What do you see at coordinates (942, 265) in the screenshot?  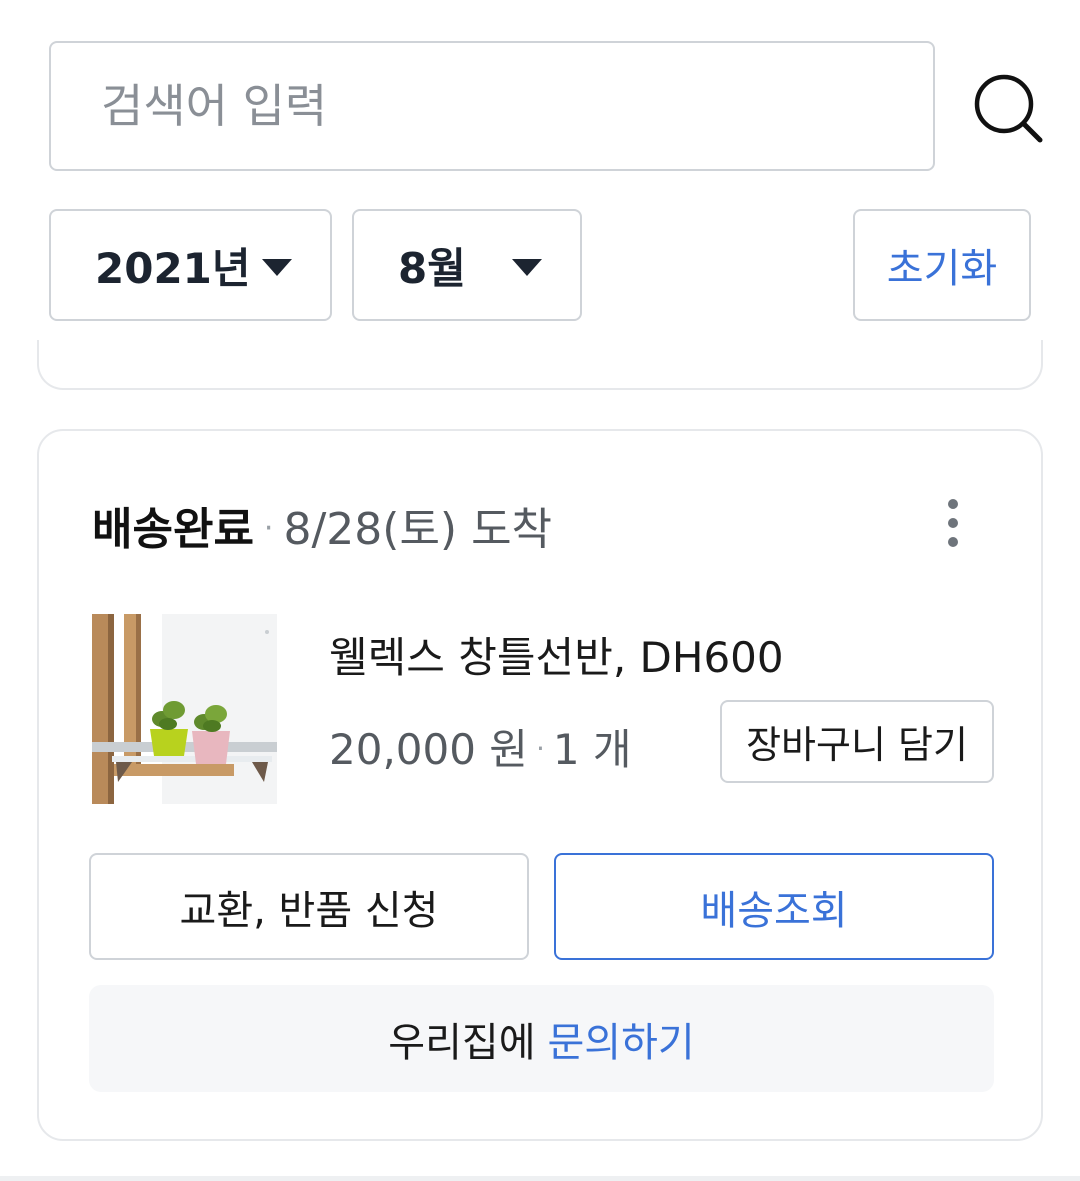 I see `reset-button: 초기화` at bounding box center [942, 265].